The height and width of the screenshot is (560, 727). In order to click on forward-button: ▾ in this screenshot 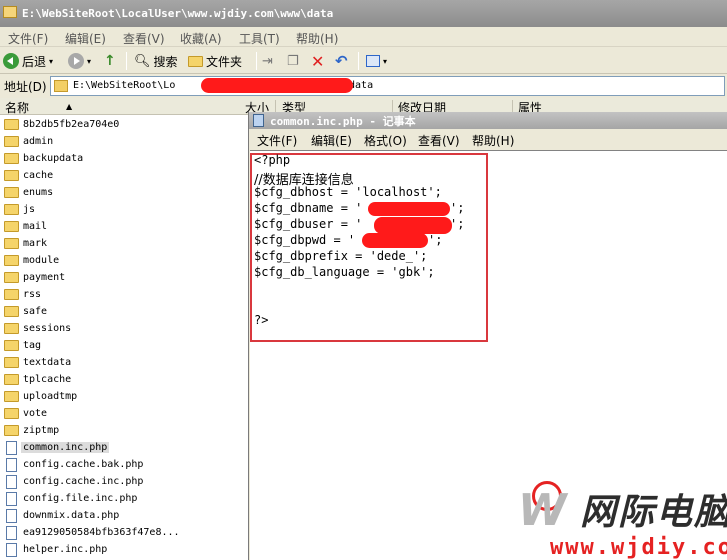, I will do `click(79, 61)`.